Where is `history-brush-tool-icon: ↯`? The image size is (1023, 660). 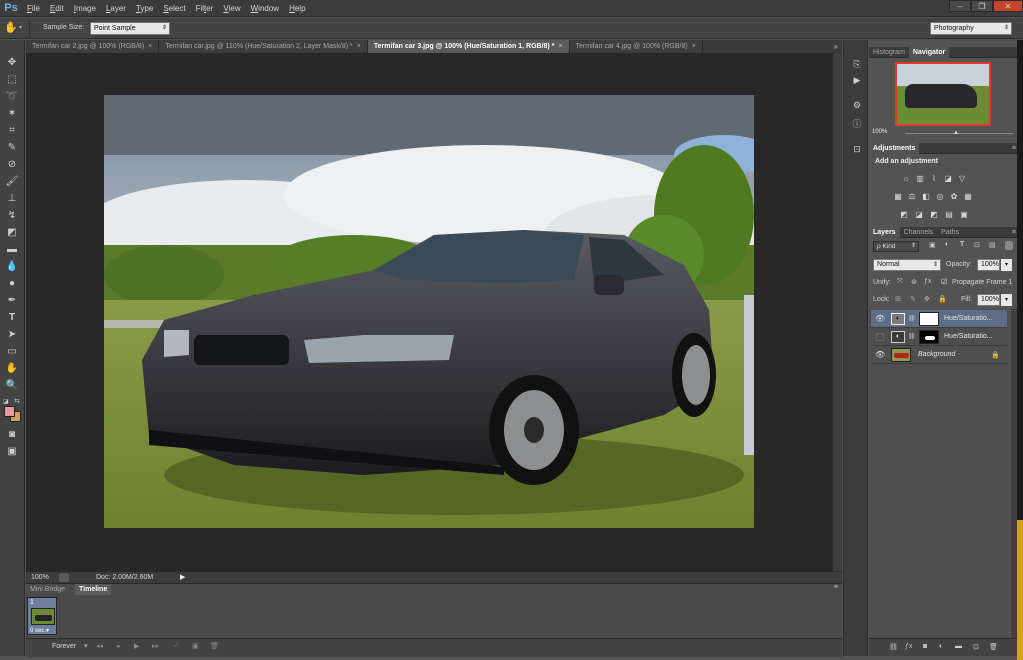 history-brush-tool-icon: ↯ is located at coordinates (12, 216).